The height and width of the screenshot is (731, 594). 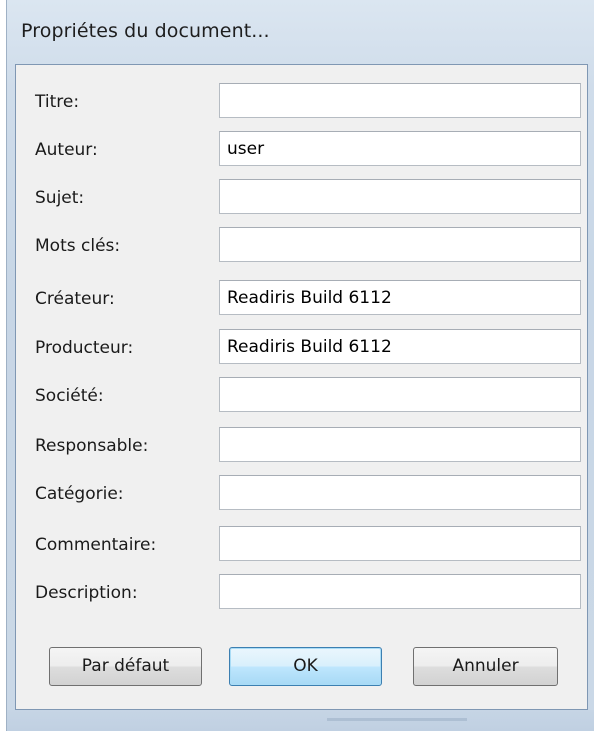 What do you see at coordinates (78, 246) in the screenshot?
I see `keywords-label: Mots clés:` at bounding box center [78, 246].